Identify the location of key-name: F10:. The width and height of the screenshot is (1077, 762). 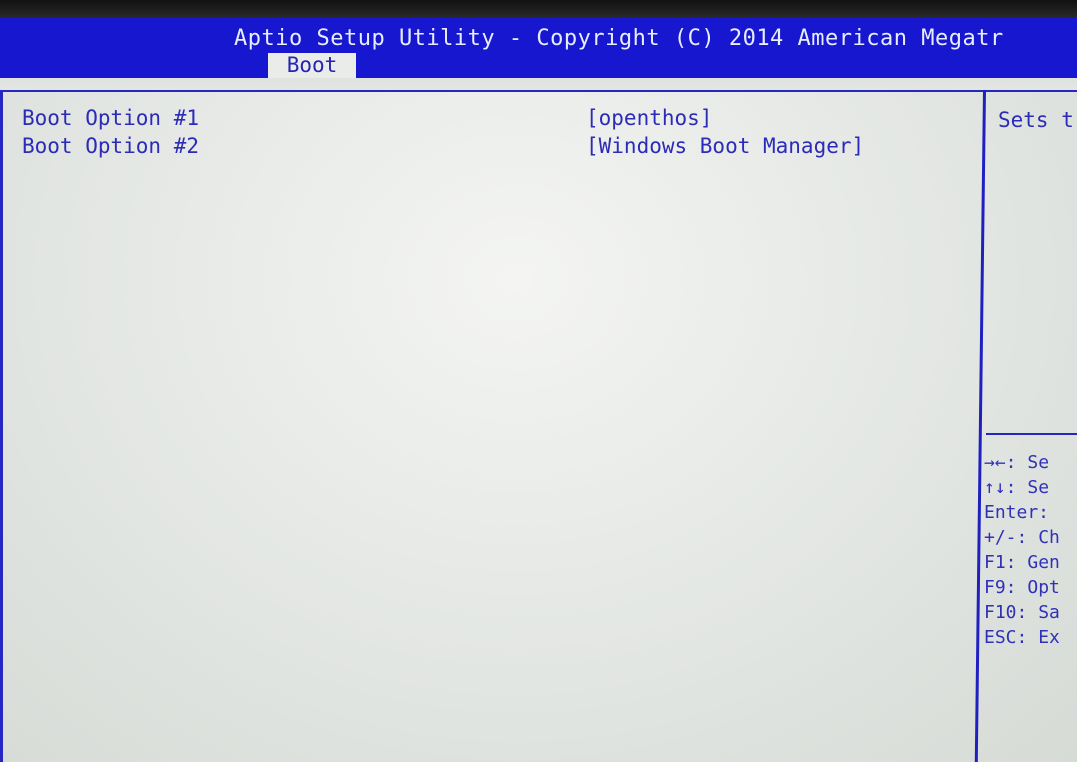
(1006, 612).